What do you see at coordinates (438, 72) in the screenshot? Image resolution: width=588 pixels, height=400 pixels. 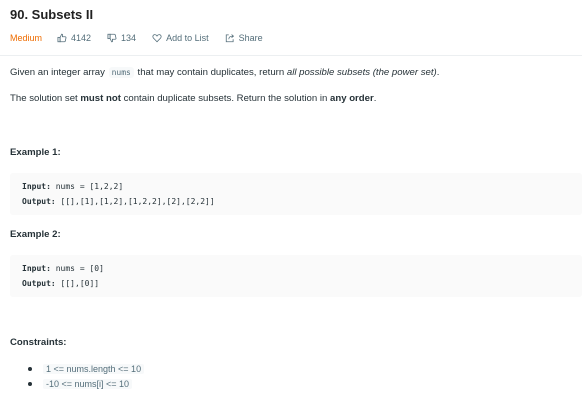 I see `p1-text-end: .` at bounding box center [438, 72].